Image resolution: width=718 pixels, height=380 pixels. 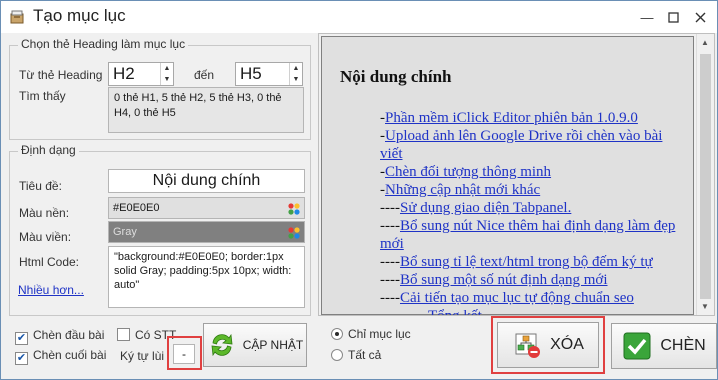 I want to click on insert-bottom-label: Chèn cuối bài, so click(x=70, y=355).